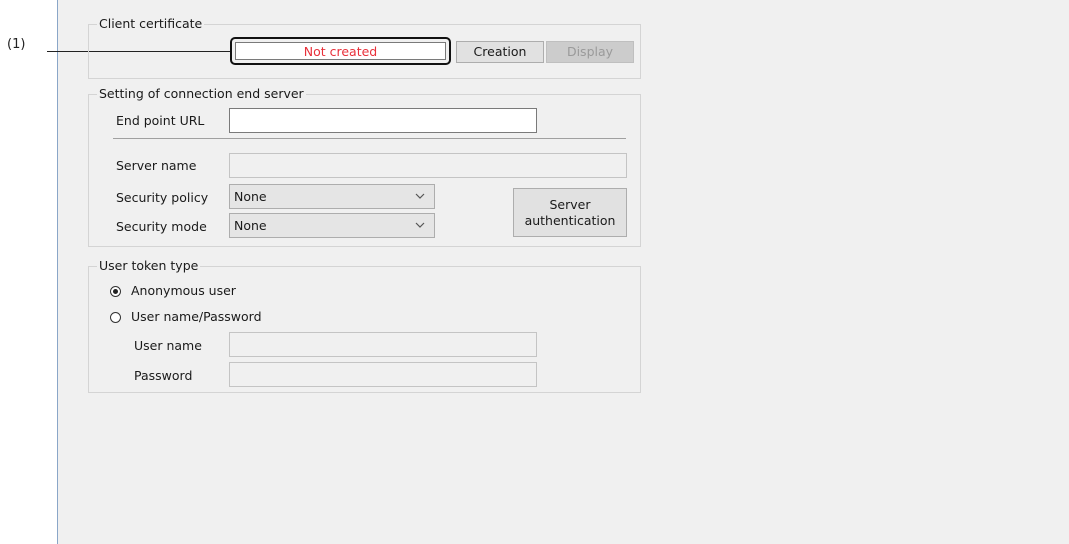 This screenshot has width=1069, height=544. I want to click on security-mode-select: None, so click(332, 225).